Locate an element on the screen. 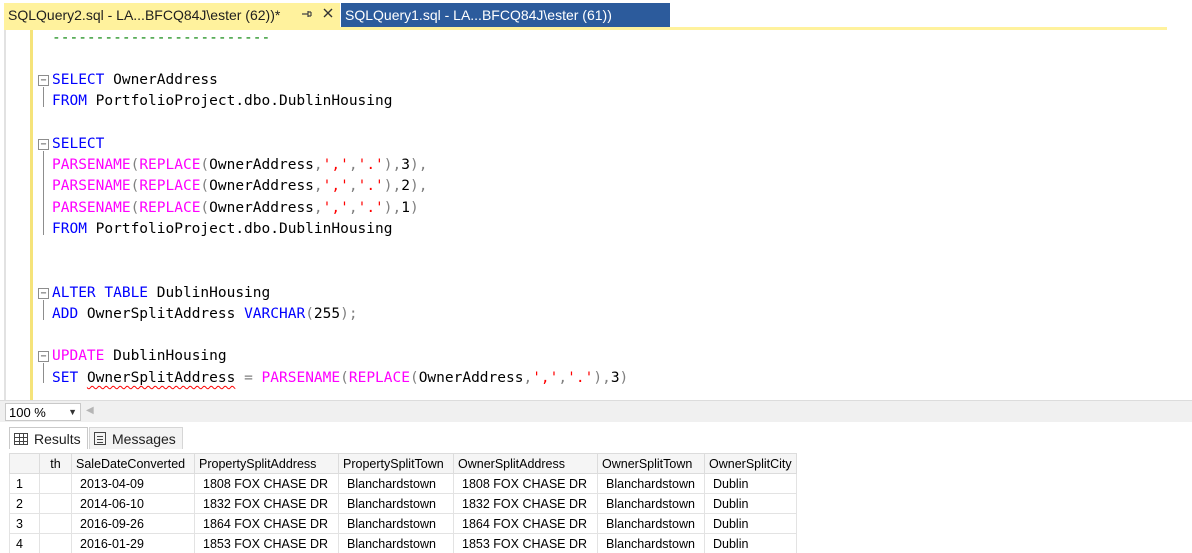  grid-icon is located at coordinates (21, 438).